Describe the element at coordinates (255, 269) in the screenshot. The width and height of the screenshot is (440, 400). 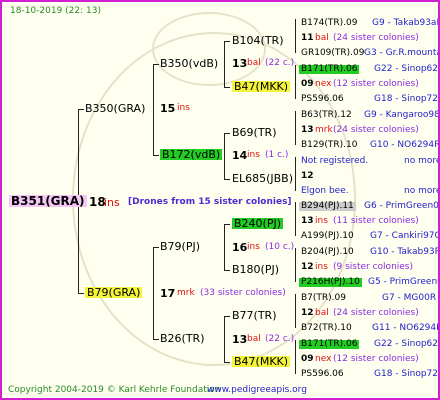
I see `mpm-queen: B180(PJ)` at that location.